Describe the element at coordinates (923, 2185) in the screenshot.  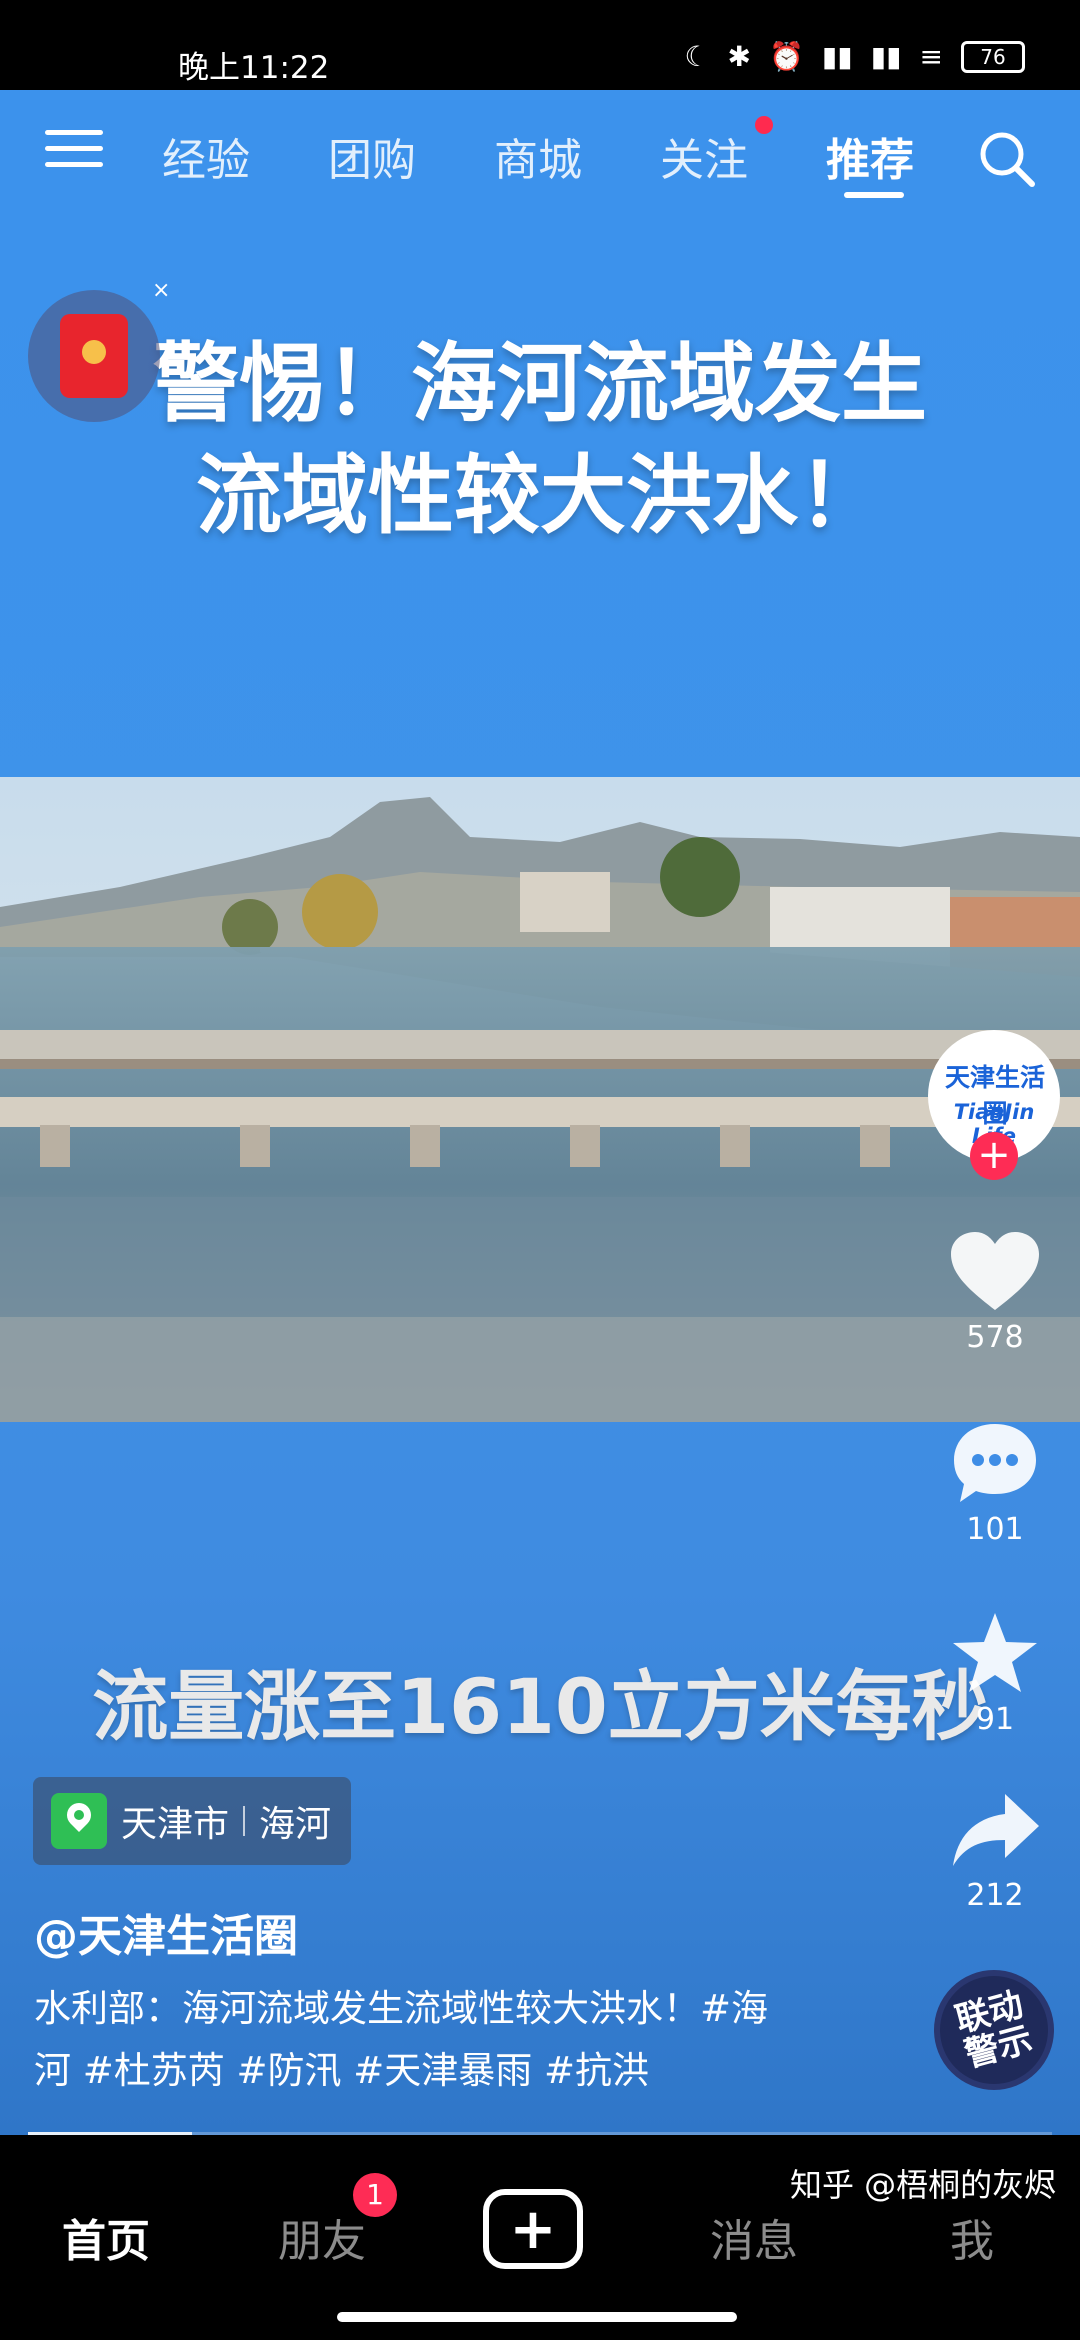
I see `watermark-text: 知乎 @梧桐的灰烬` at that location.